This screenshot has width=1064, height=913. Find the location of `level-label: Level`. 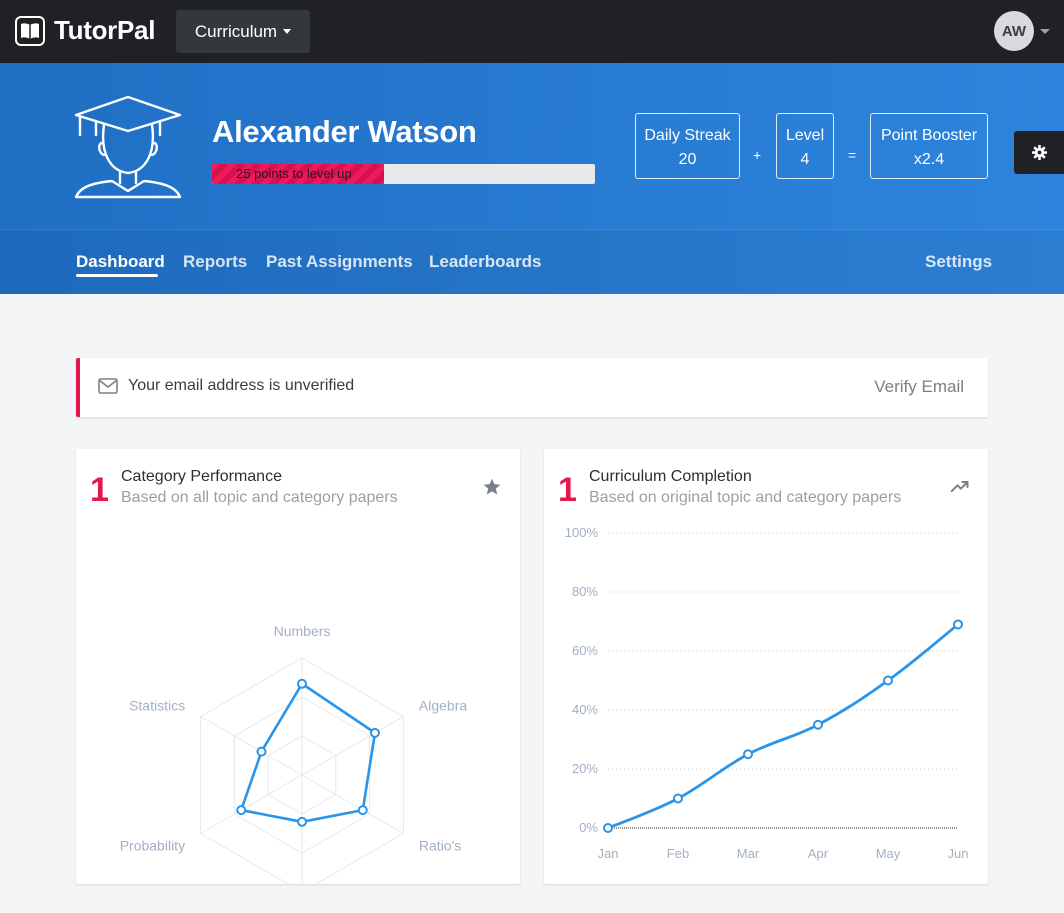

level-label: Level is located at coordinates (805, 135).